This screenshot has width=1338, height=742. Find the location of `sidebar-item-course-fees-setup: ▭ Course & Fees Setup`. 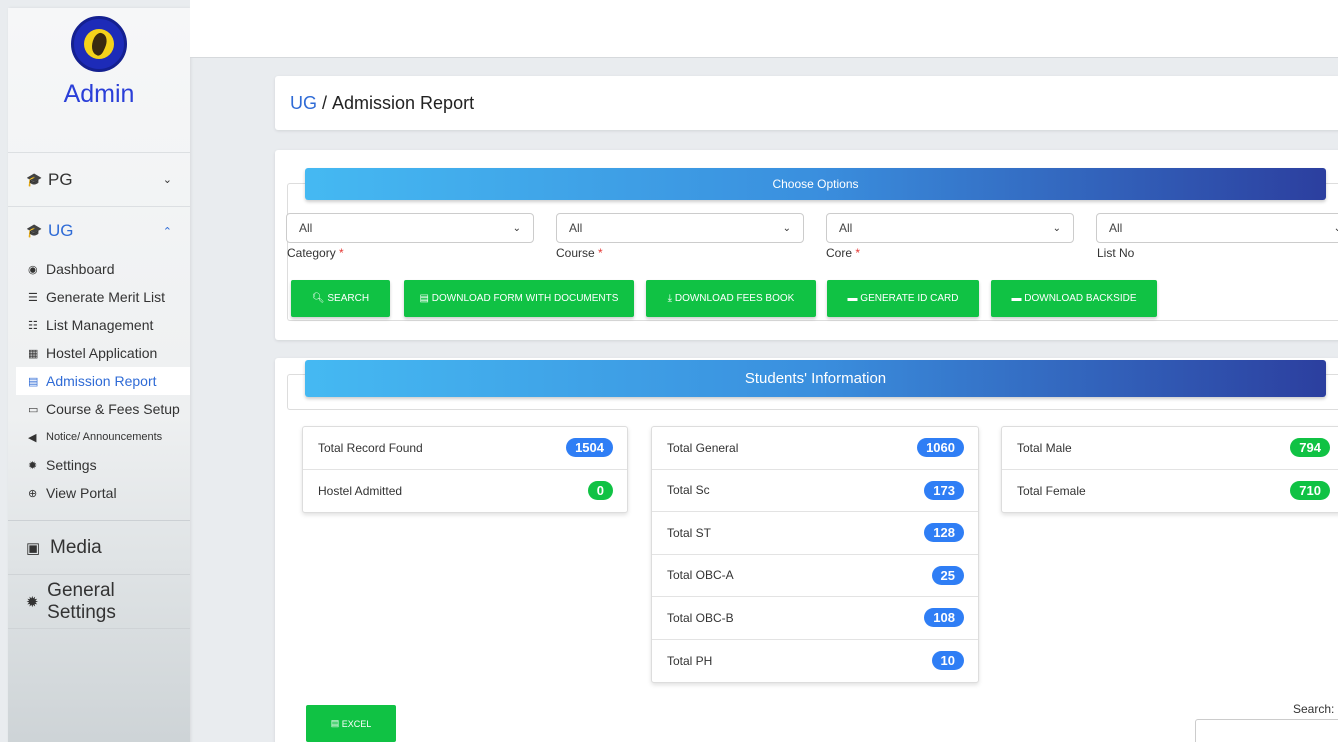

sidebar-item-course-fees-setup: ▭ Course & Fees Setup is located at coordinates (109, 409).